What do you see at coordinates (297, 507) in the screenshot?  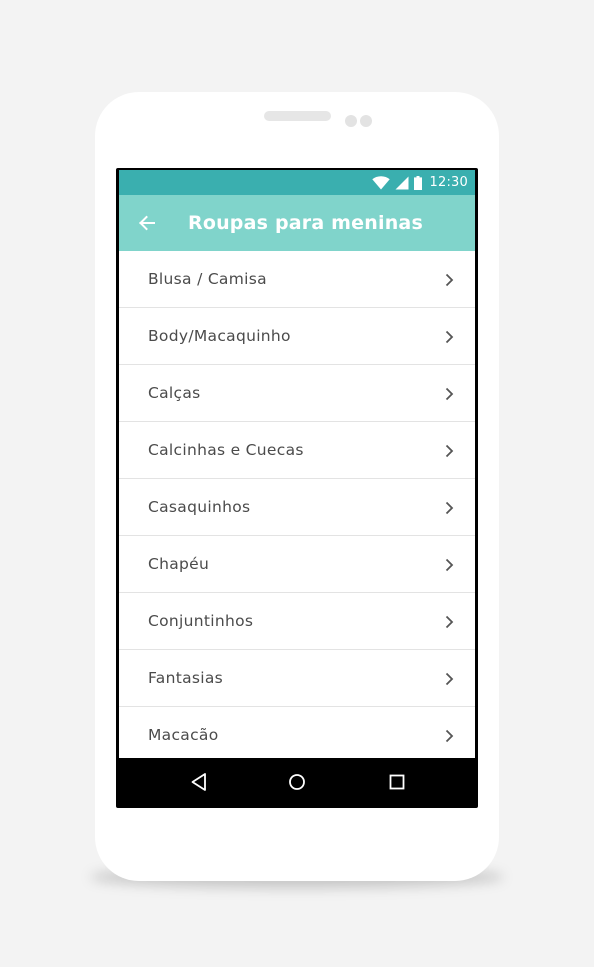 I see `list-item: Casaquinhos` at bounding box center [297, 507].